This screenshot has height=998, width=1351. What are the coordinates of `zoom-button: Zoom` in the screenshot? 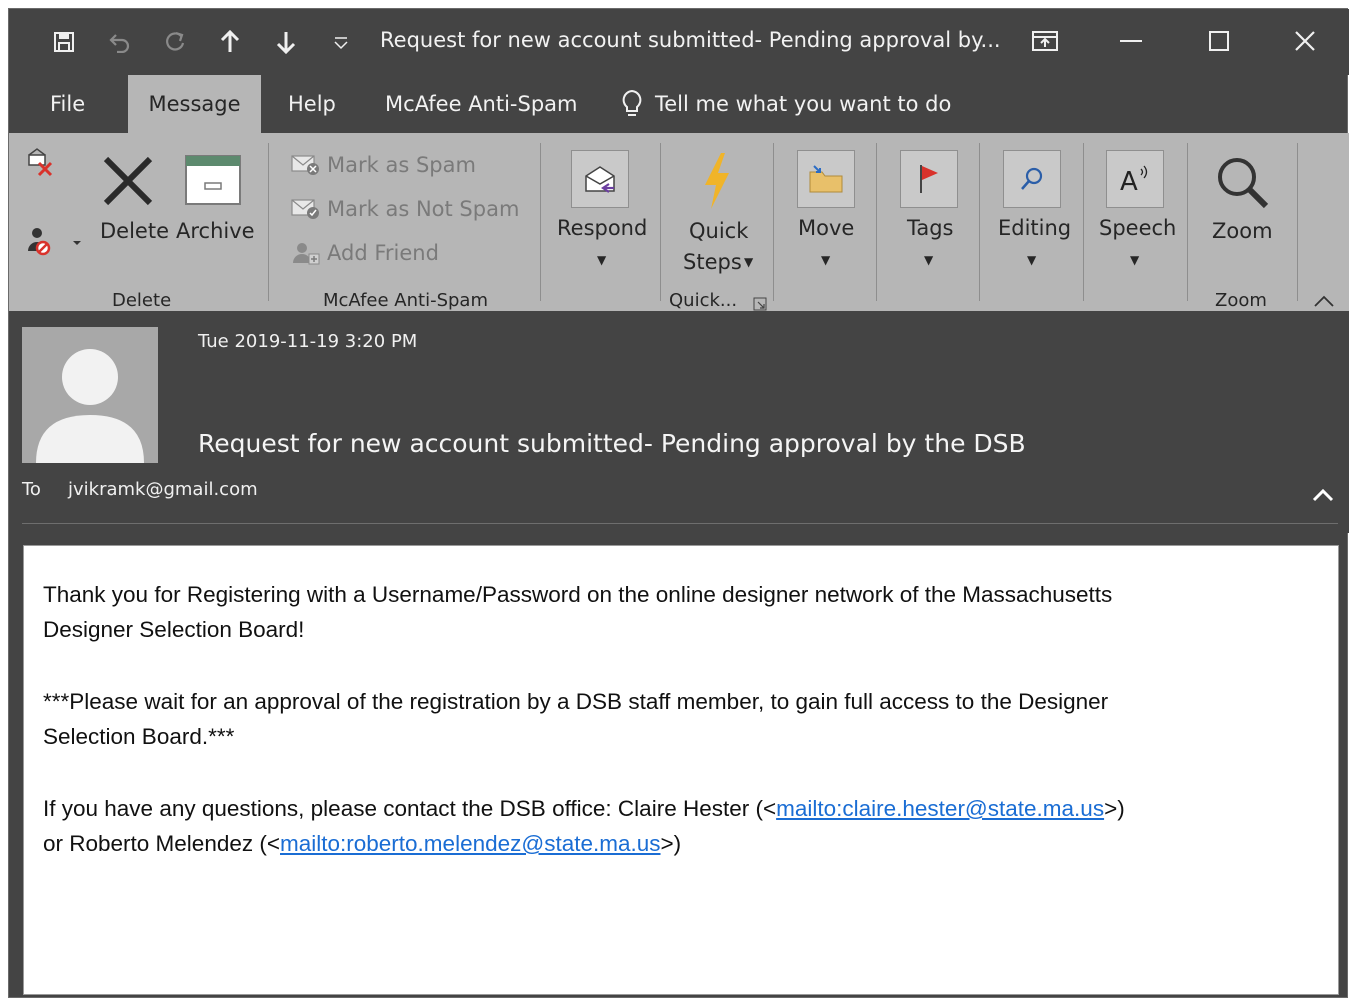 It's located at (1242, 231).